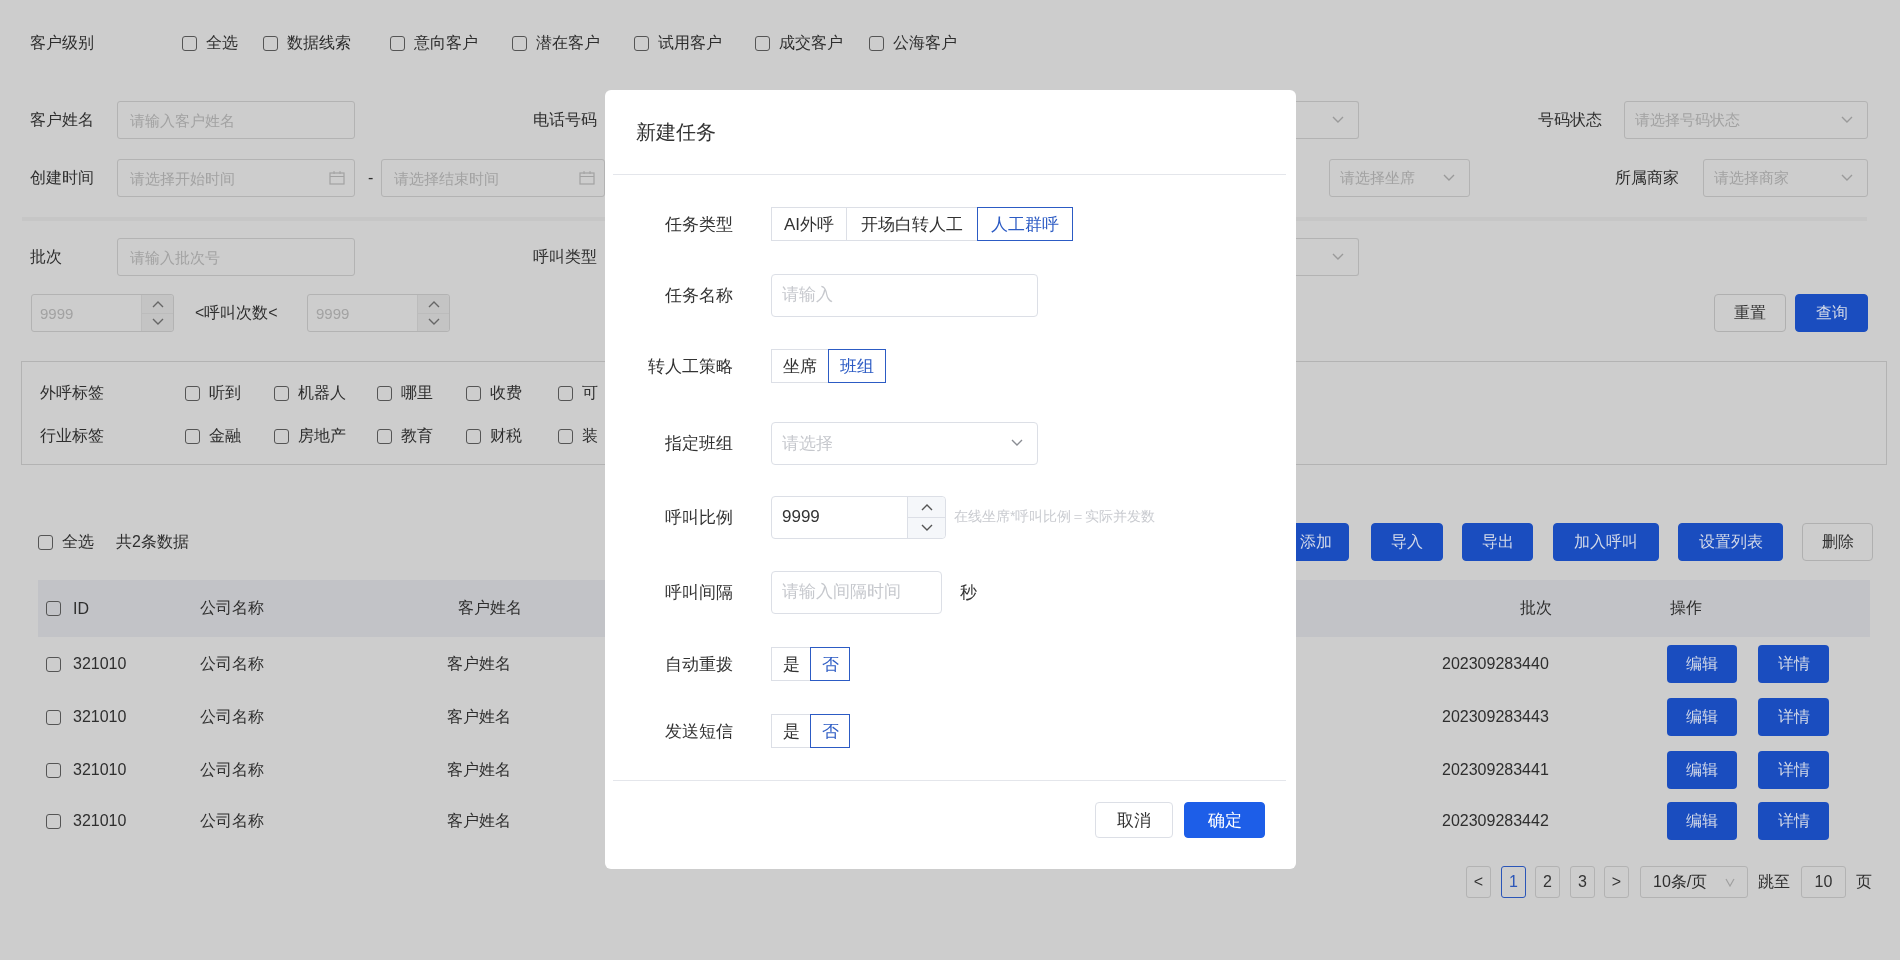 The height and width of the screenshot is (960, 1900). What do you see at coordinates (1582, 882) in the screenshot?
I see `page-button: 3` at bounding box center [1582, 882].